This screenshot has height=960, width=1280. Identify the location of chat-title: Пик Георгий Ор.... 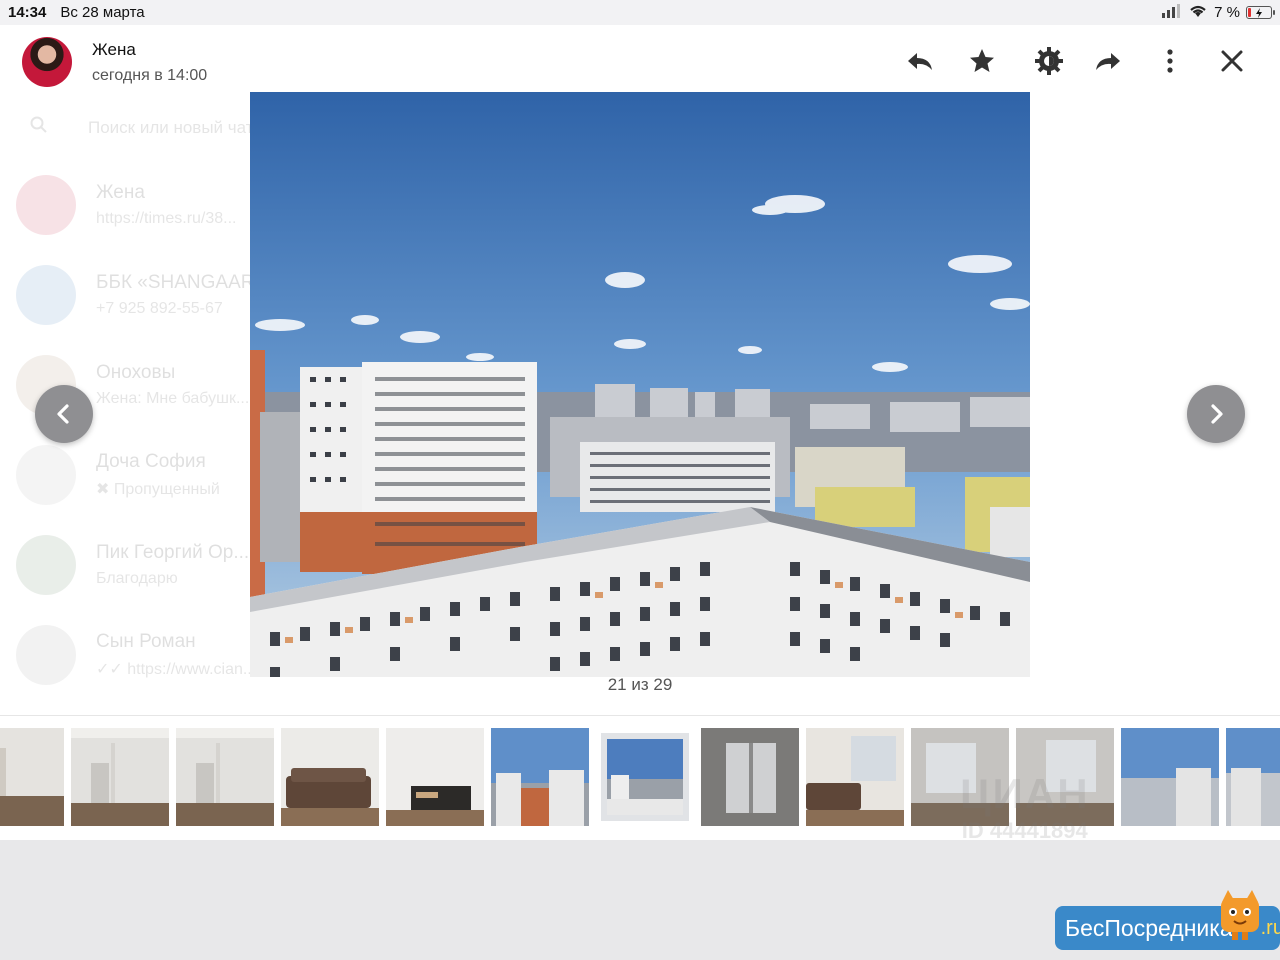
(173, 552).